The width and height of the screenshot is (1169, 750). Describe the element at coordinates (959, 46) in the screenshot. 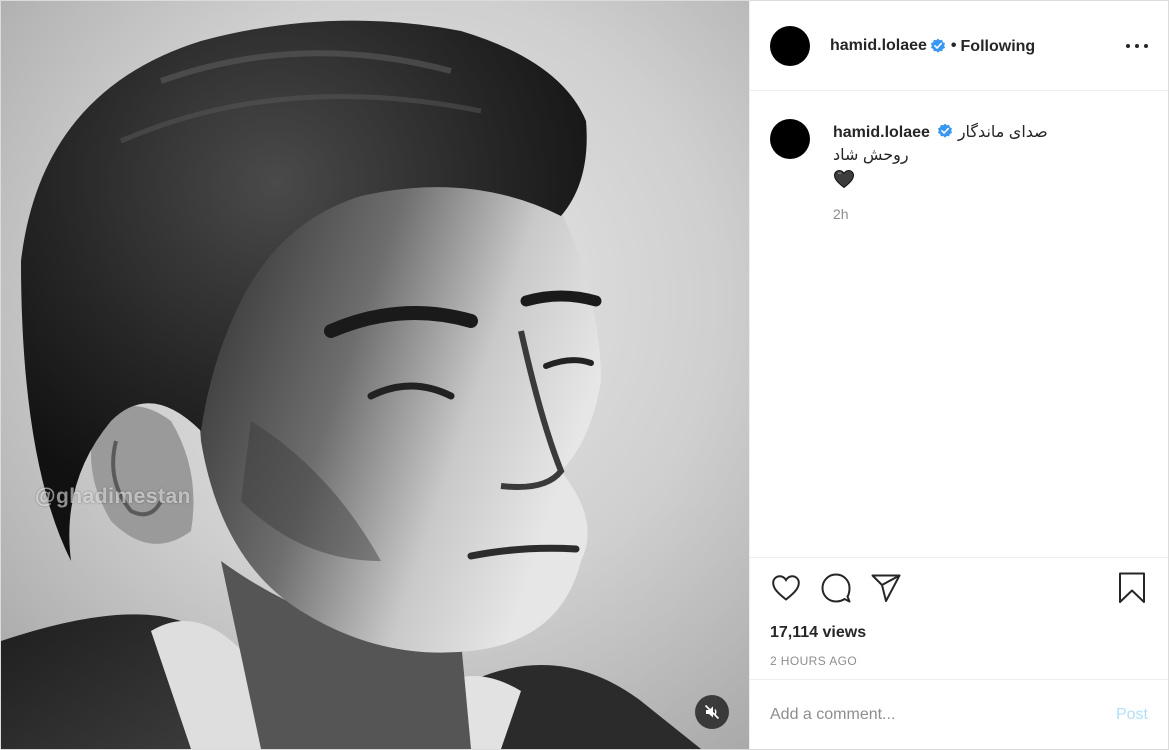

I see `post-header: hamid.lolaee • Following` at that location.